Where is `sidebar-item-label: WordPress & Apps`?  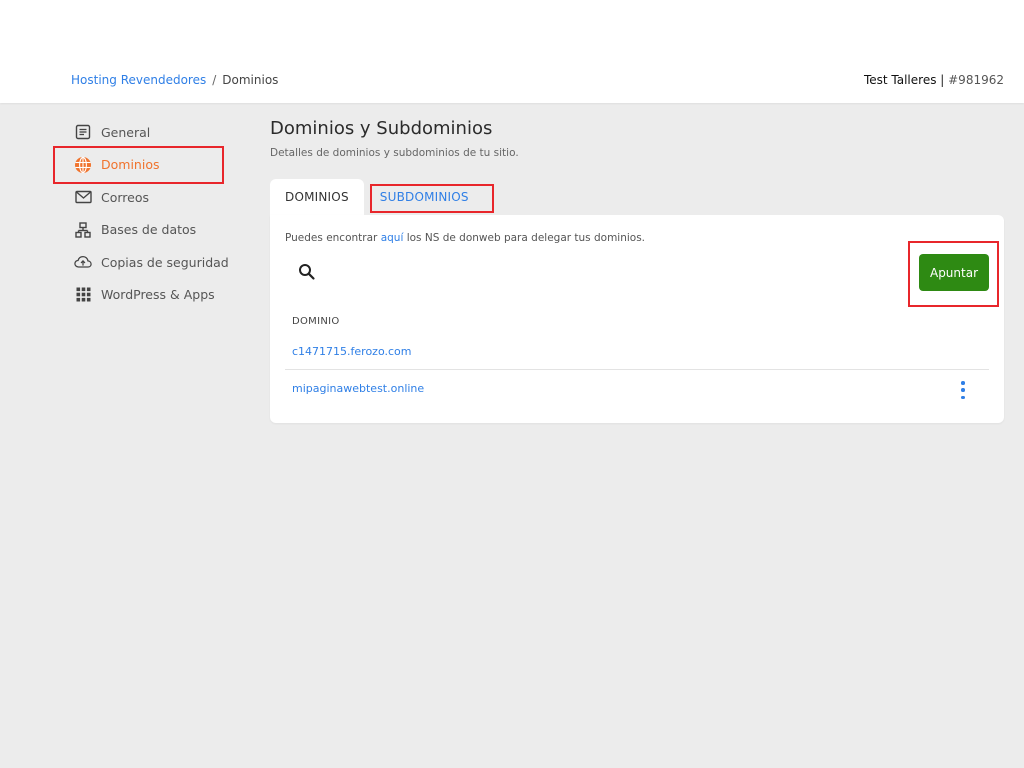 sidebar-item-label: WordPress & Apps is located at coordinates (158, 295).